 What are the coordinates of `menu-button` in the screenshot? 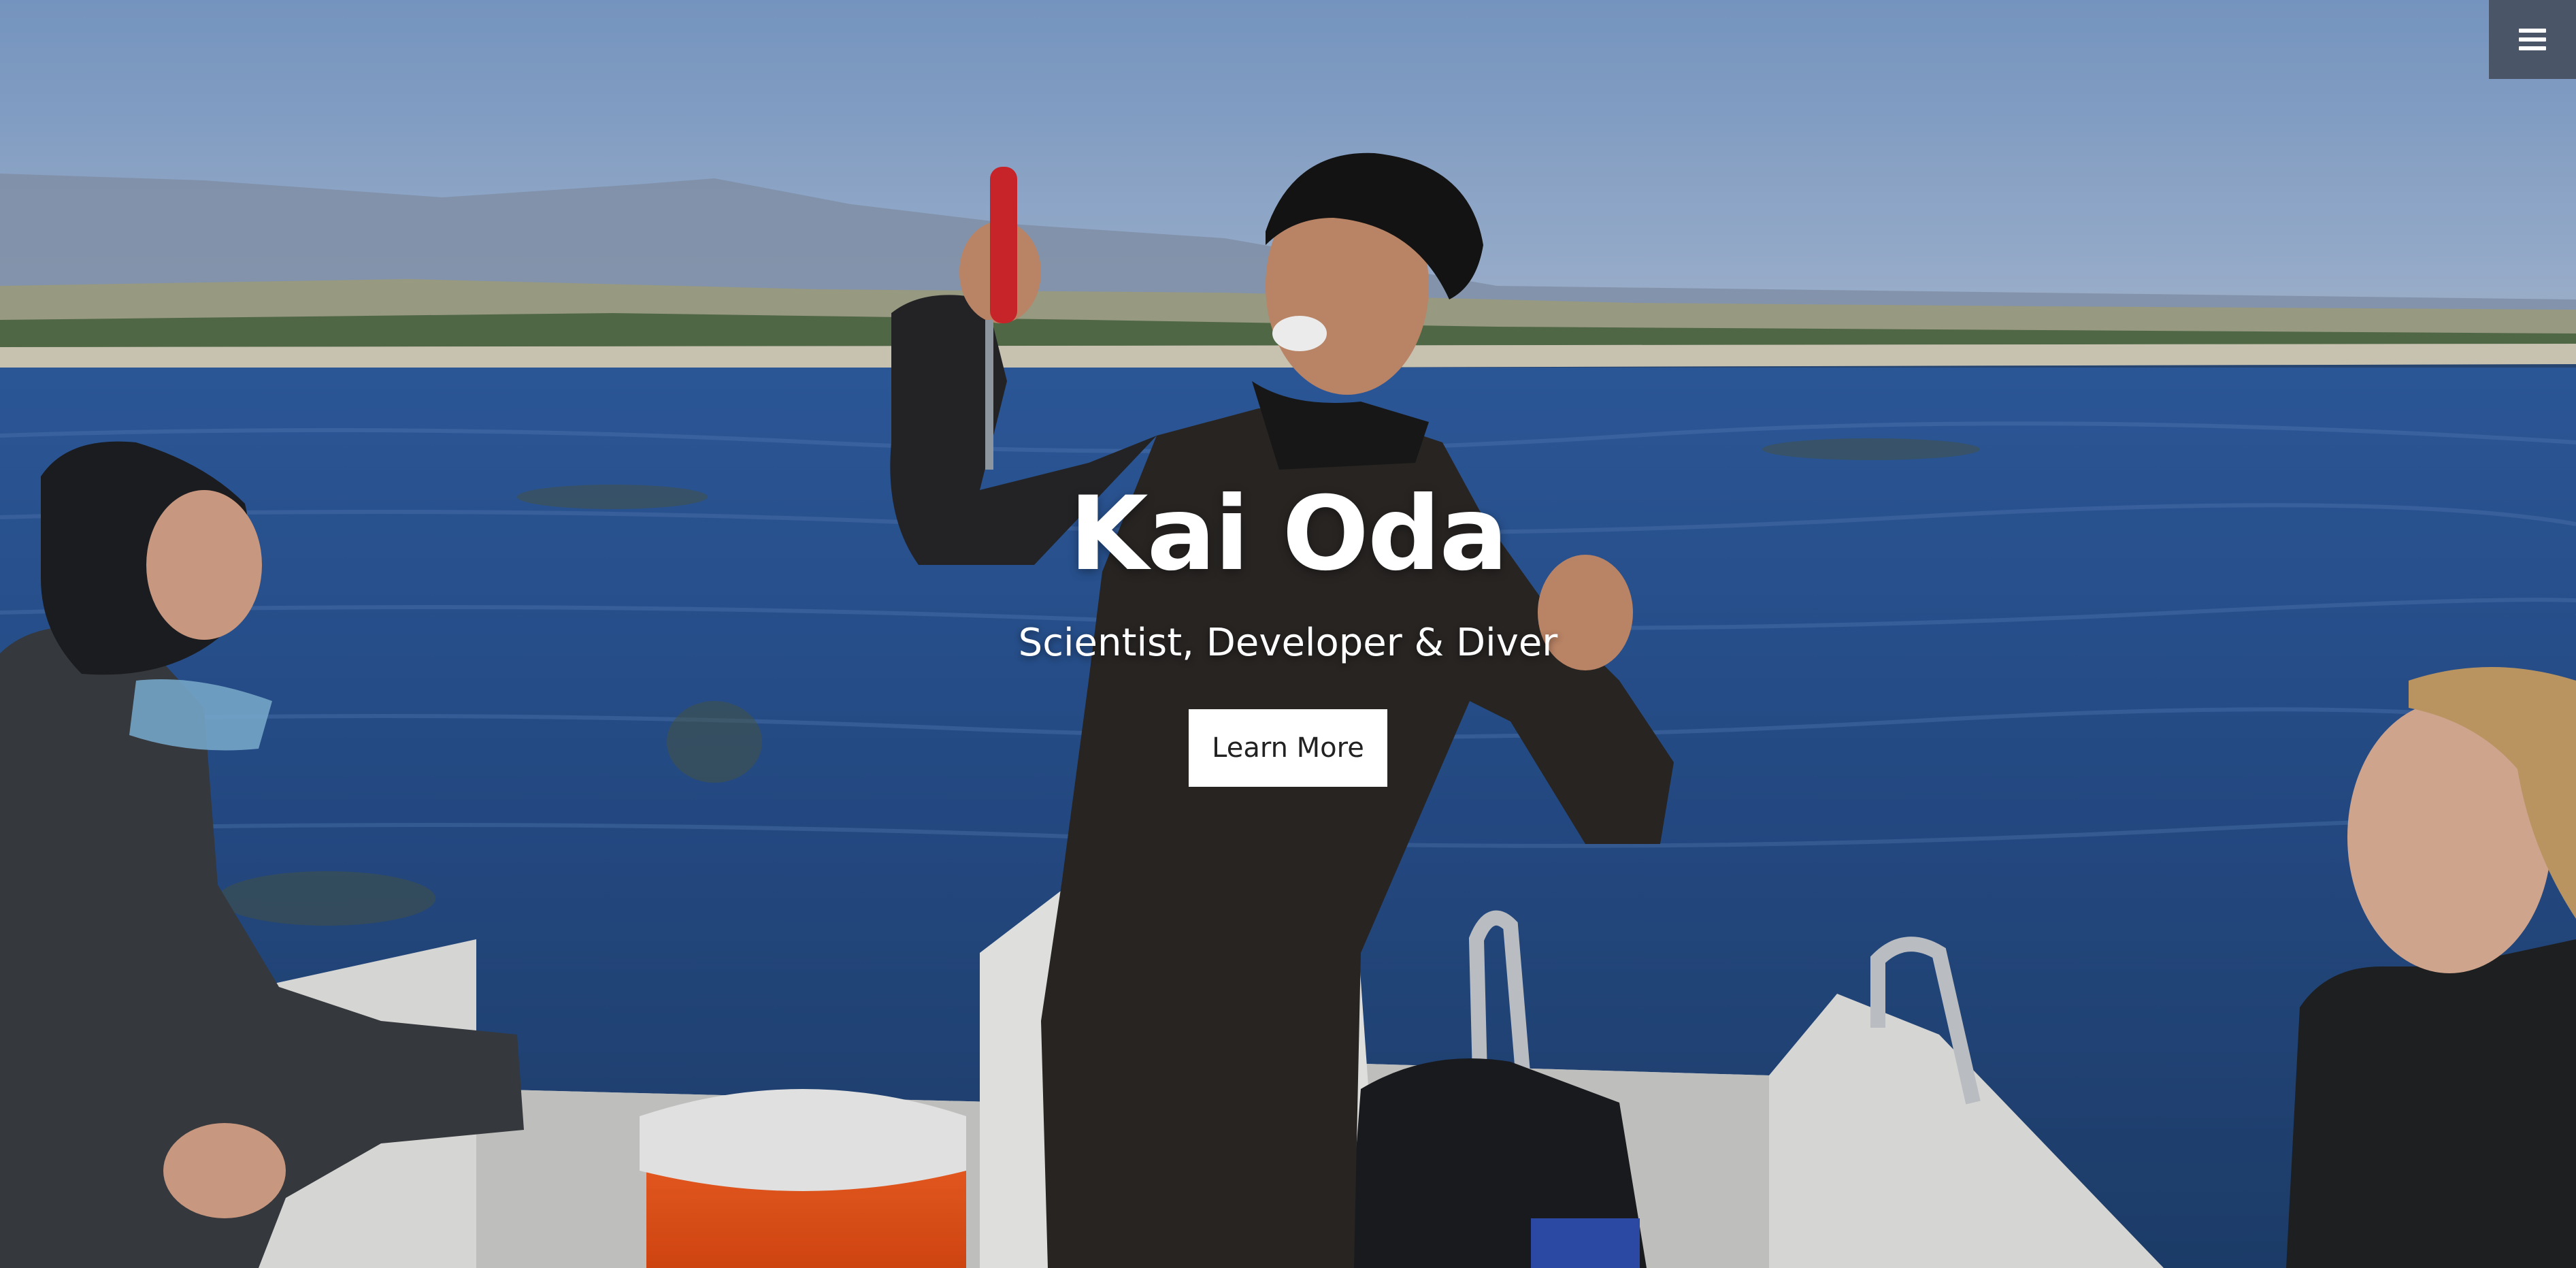 It's located at (2532, 39).